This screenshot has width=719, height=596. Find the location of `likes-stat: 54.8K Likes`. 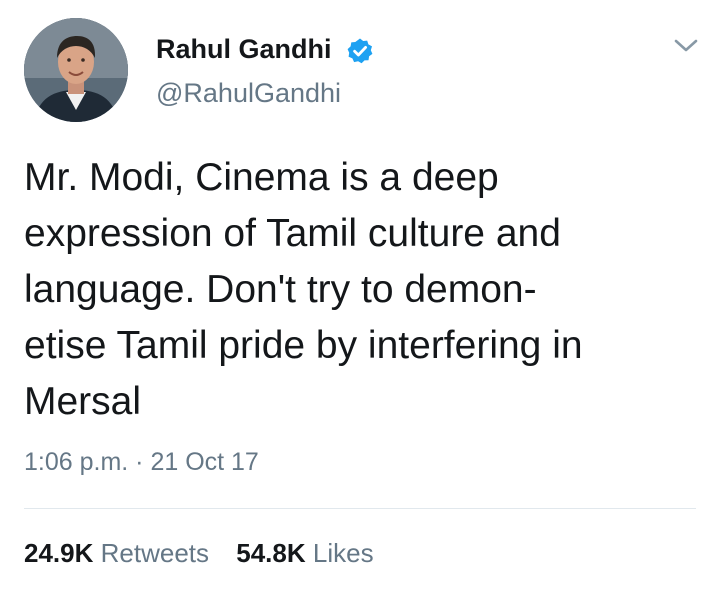

likes-stat: 54.8K Likes is located at coordinates (304, 553).